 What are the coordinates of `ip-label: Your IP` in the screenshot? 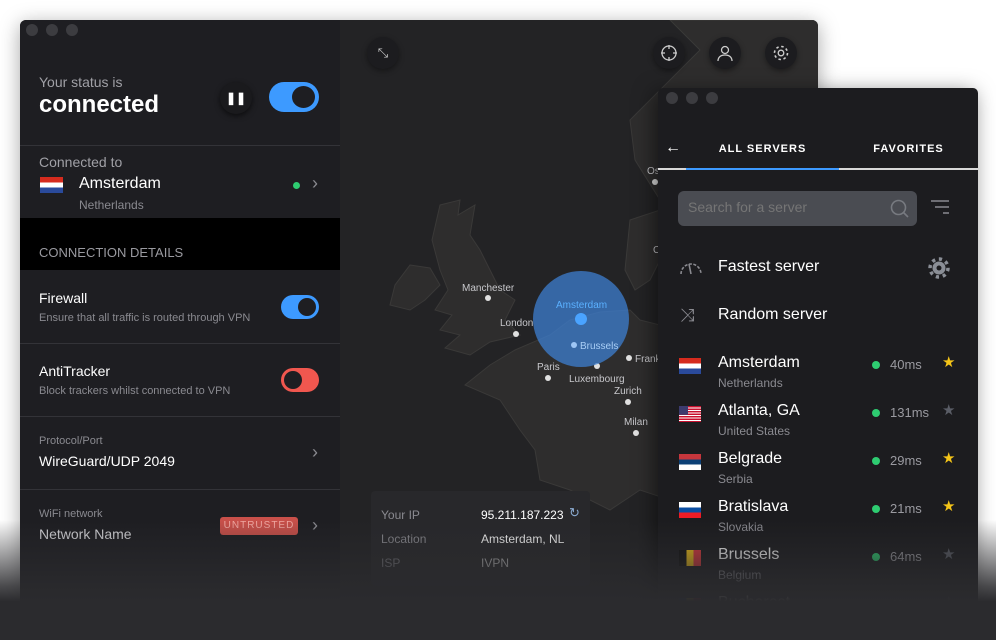 It's located at (400, 515).